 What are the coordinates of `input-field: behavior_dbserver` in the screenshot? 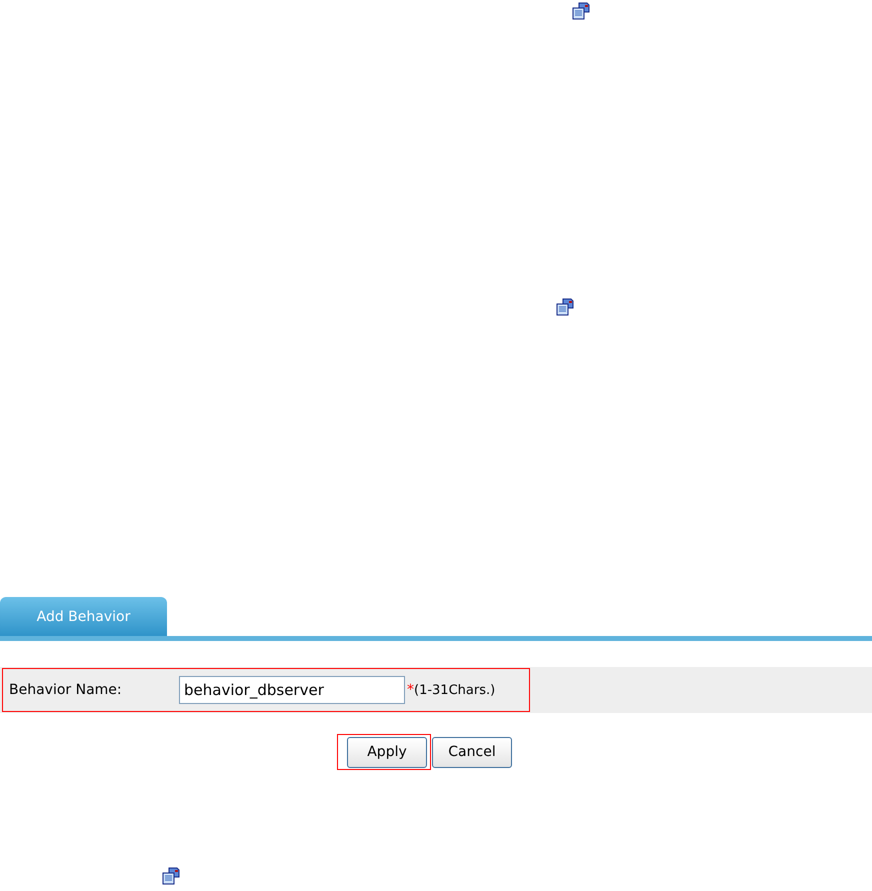 It's located at (292, 690).